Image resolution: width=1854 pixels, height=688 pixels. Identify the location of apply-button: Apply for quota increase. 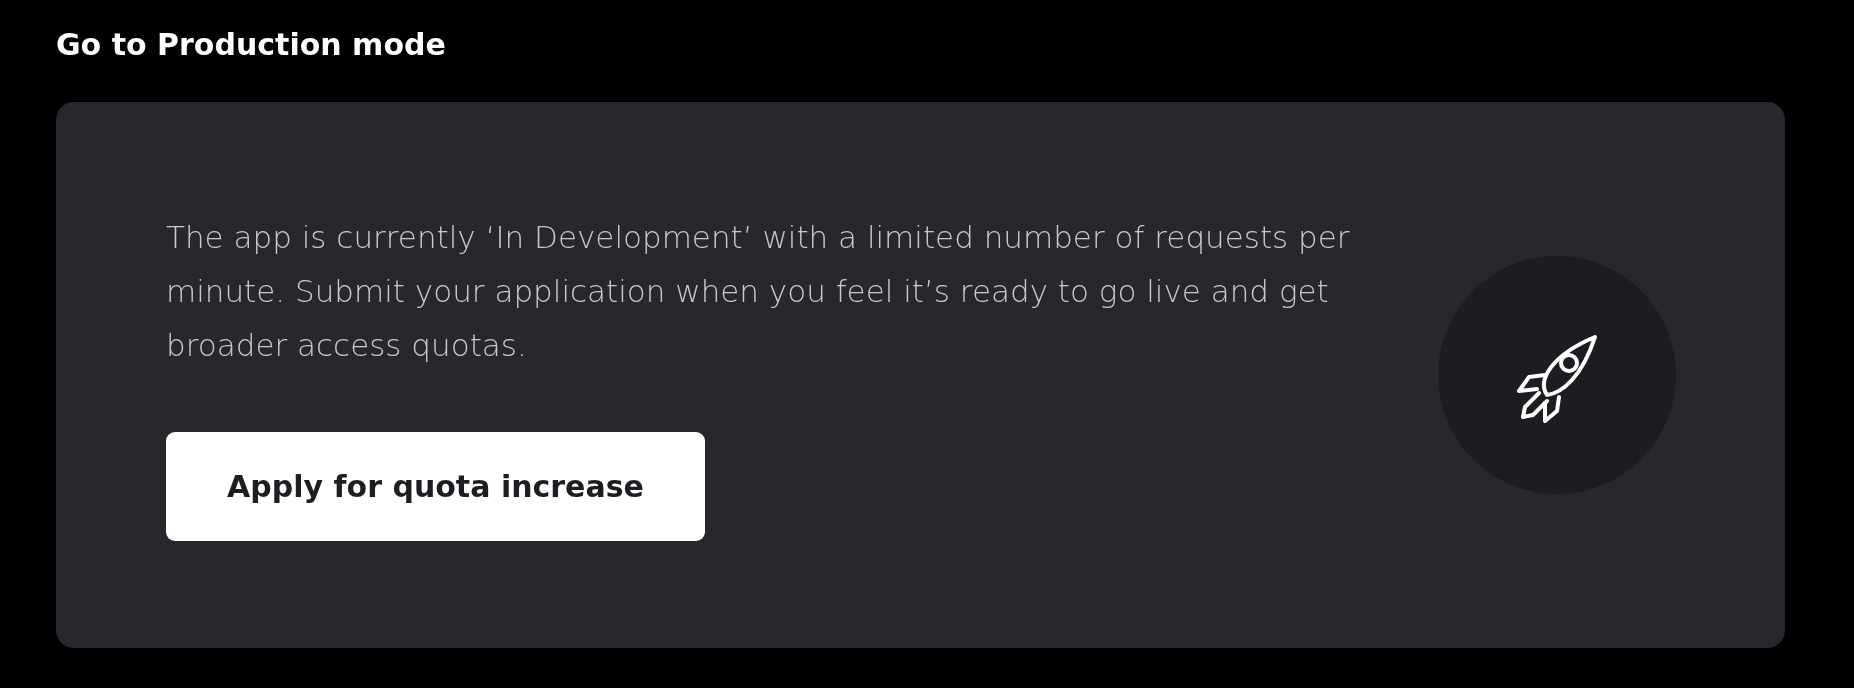
(435, 486).